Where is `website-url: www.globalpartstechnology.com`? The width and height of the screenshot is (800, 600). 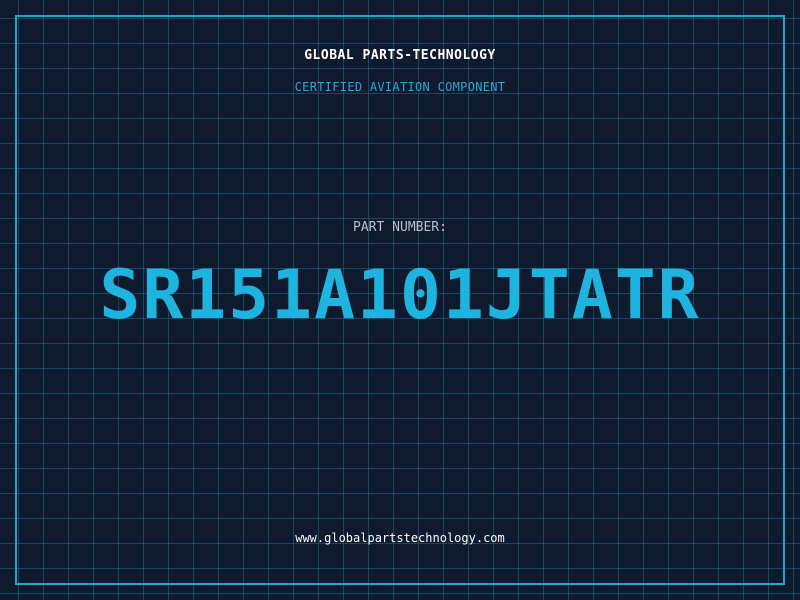 website-url: www.globalpartstechnology.com is located at coordinates (400, 538).